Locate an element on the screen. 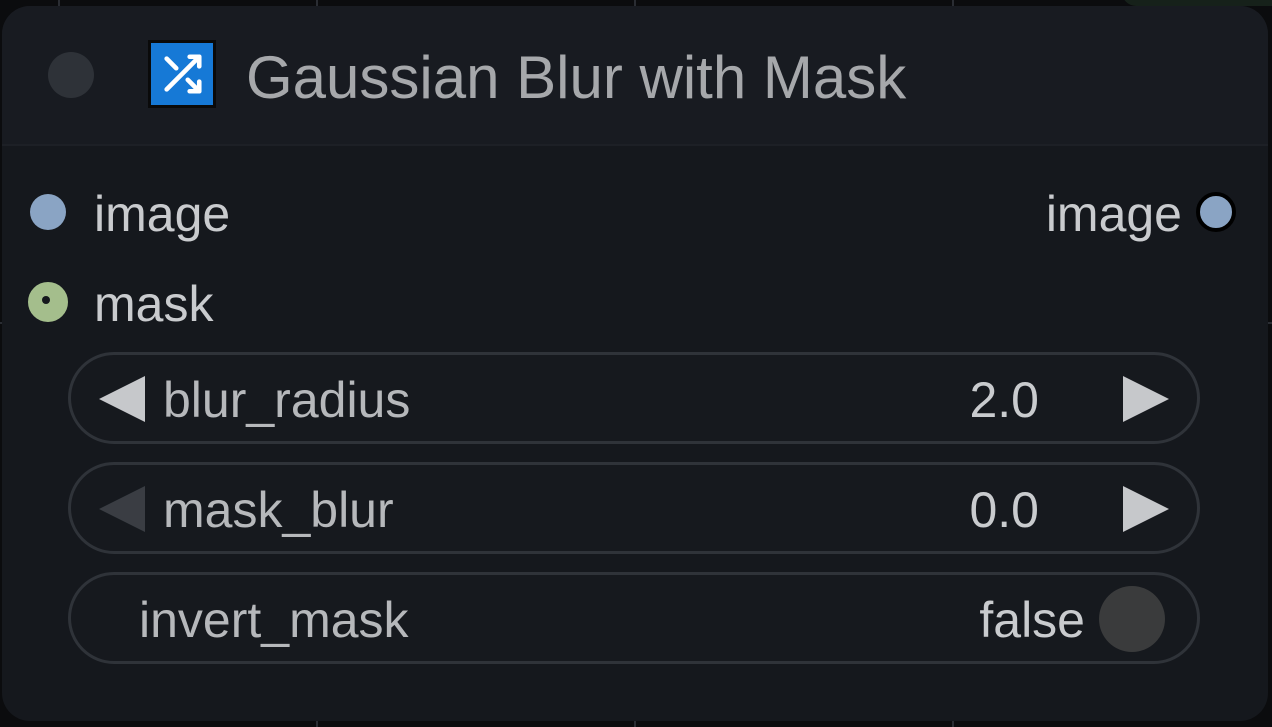  collapse-toggle is located at coordinates (71, 75).